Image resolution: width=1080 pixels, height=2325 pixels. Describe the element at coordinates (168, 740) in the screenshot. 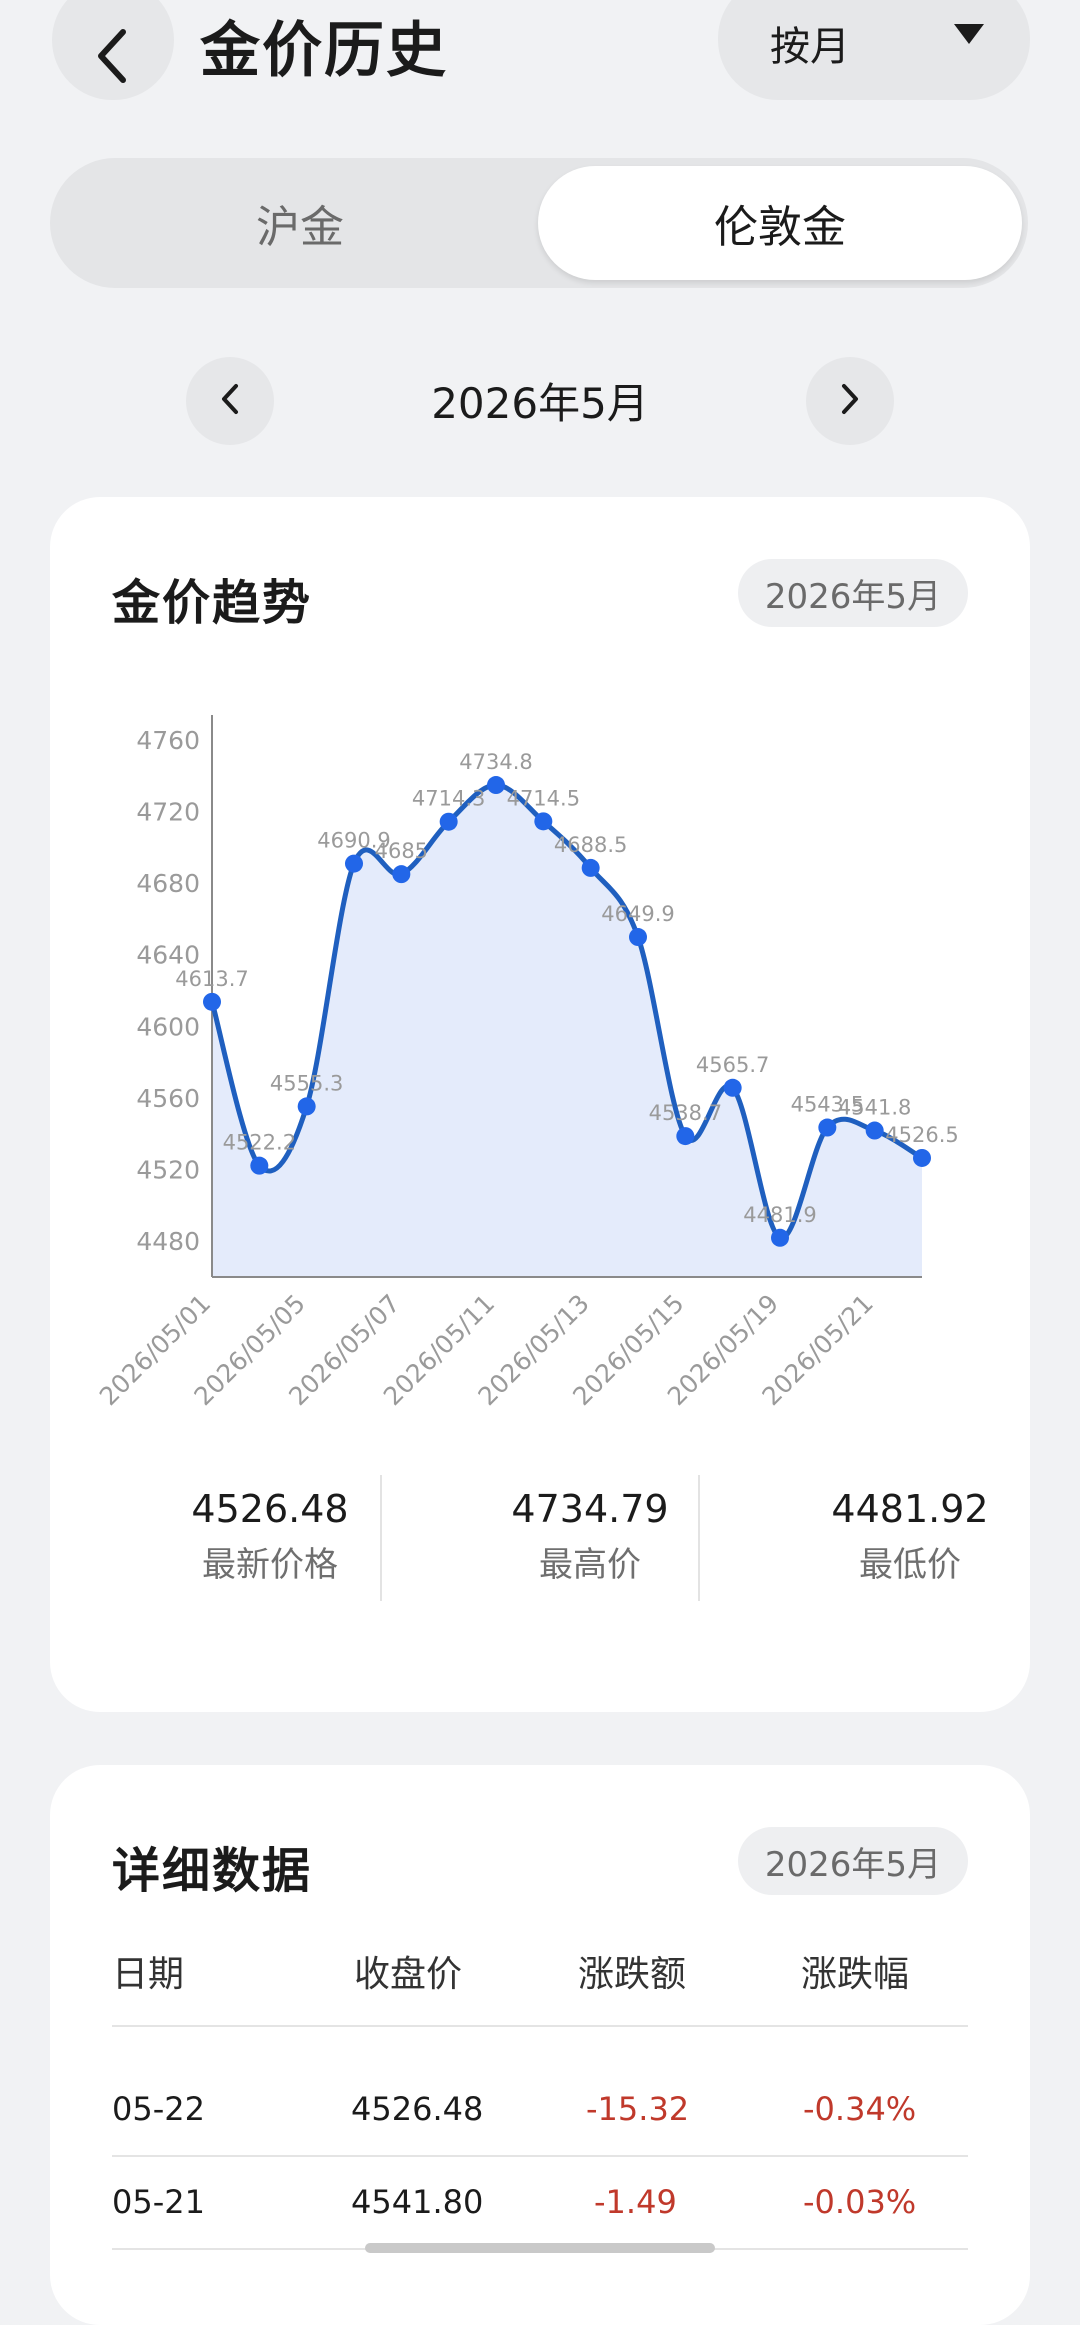

I see `y-tick-label: 4760` at that location.